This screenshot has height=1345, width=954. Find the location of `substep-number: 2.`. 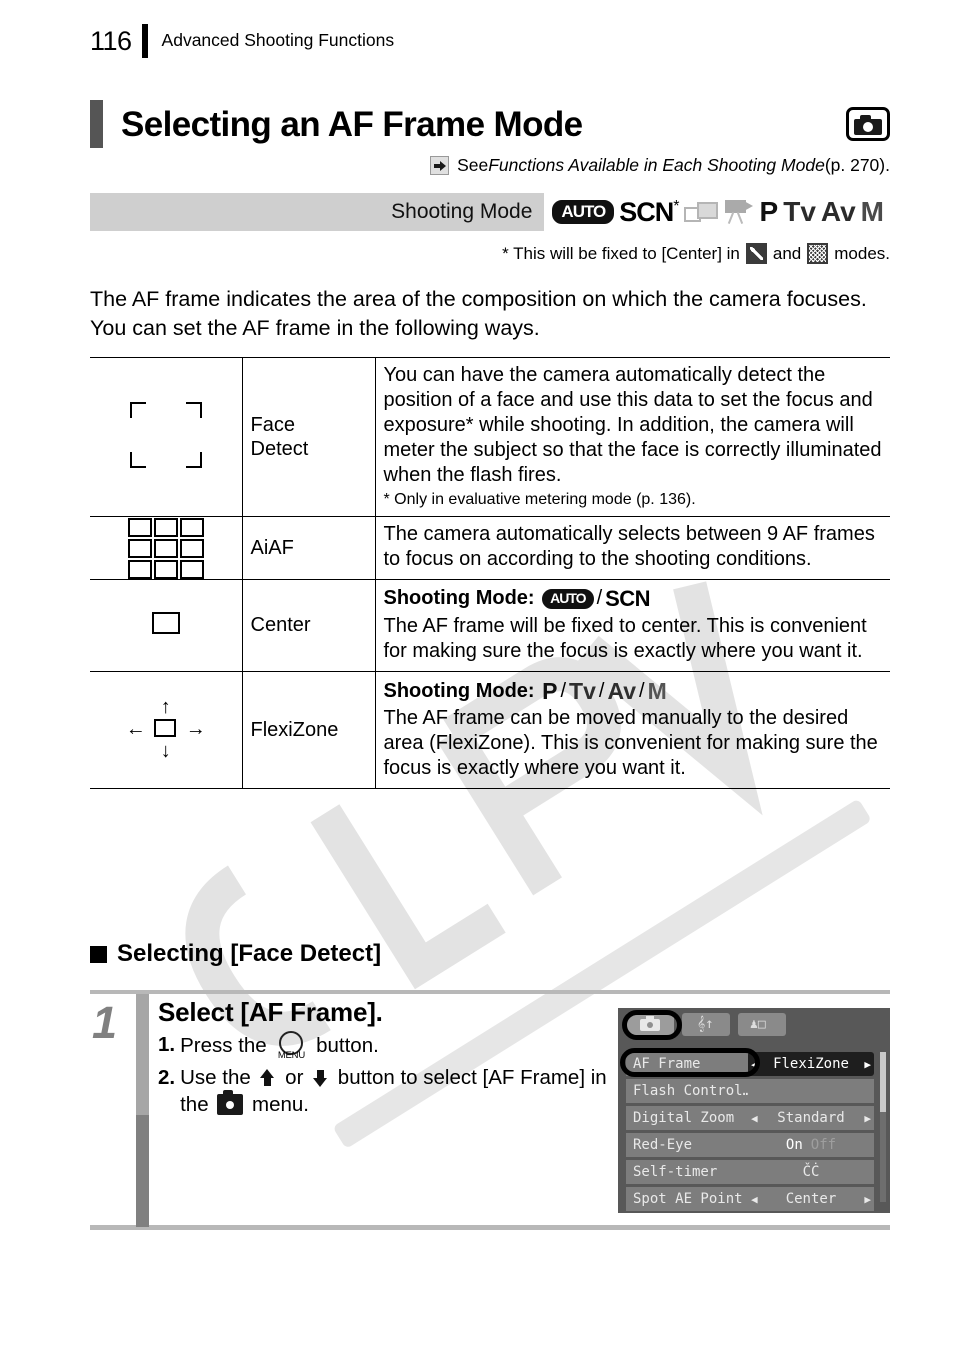

substep-number: 2. is located at coordinates (167, 1077).